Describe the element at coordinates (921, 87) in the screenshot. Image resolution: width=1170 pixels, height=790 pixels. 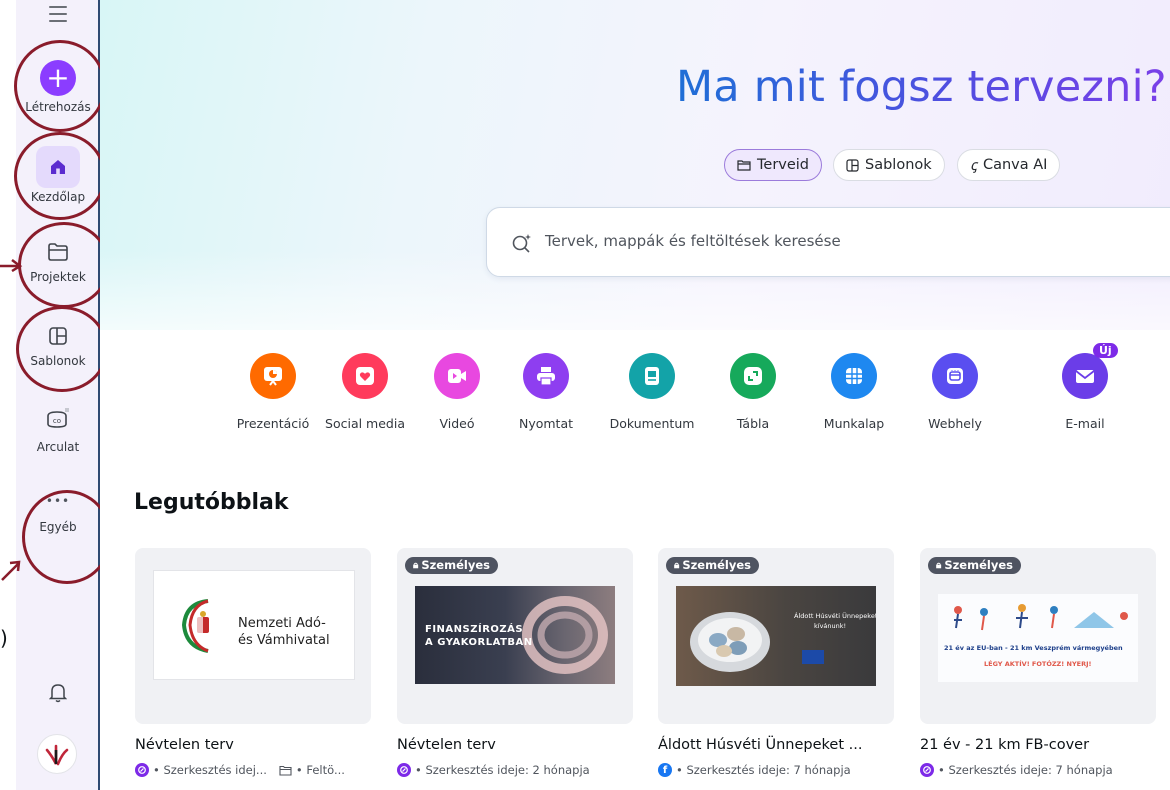
I see `page-title: Ma mit fogsz tervezni?` at that location.